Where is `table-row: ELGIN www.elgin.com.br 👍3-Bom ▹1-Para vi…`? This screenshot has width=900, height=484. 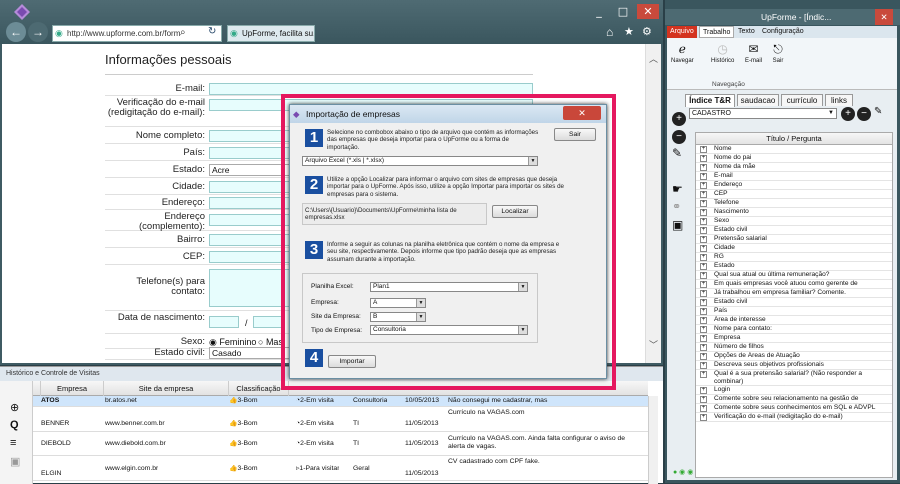 table-row: ELGIN www.elgin.com.br 👍3-Bom ▹1-Para vi… is located at coordinates (340, 469).